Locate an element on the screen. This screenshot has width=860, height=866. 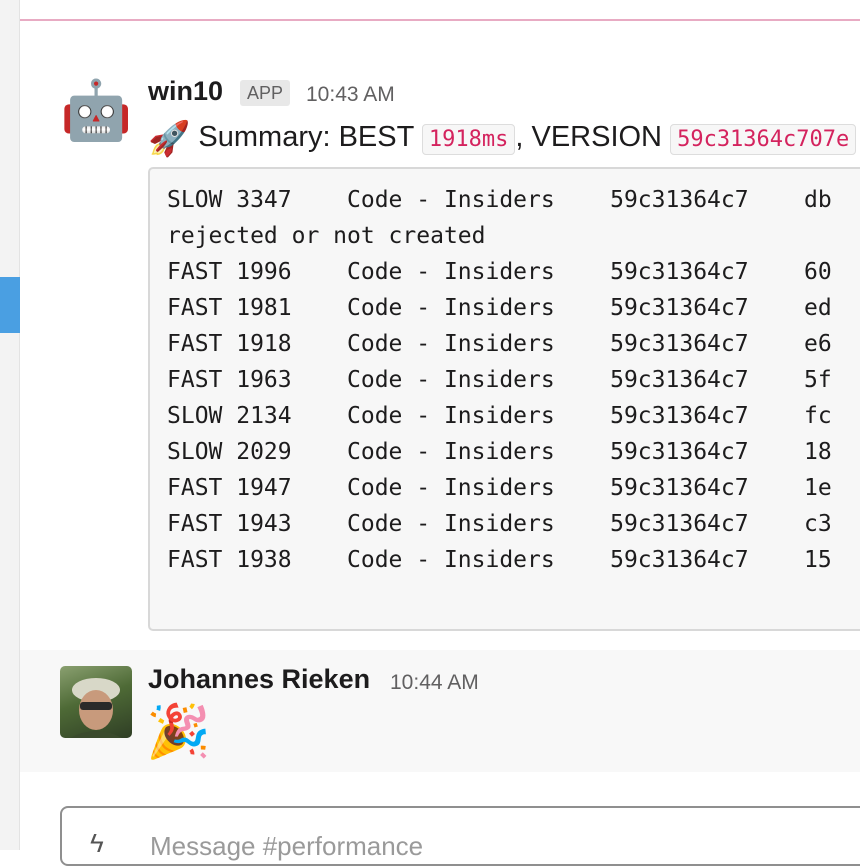
code-line: FAST 1981 Code - Insiders 59c31364c7 ed is located at coordinates (499, 308).